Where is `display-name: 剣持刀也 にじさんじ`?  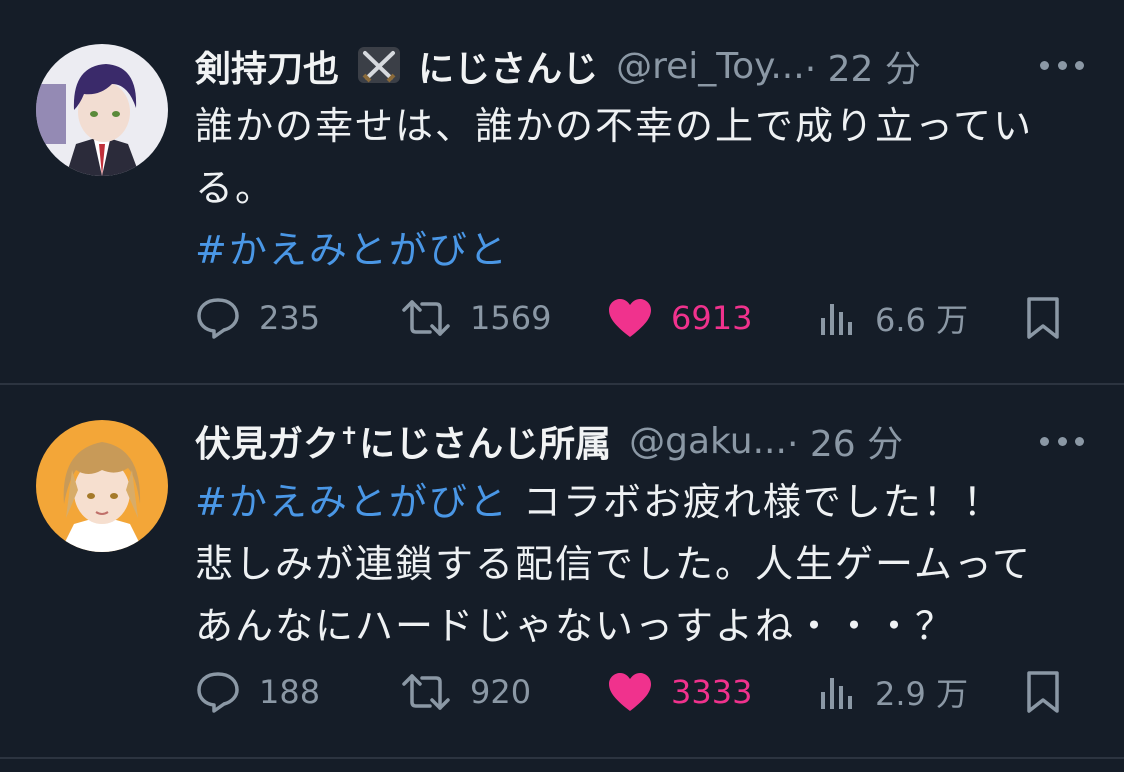 display-name: 剣持刀也 にじさんじ is located at coordinates (396, 66).